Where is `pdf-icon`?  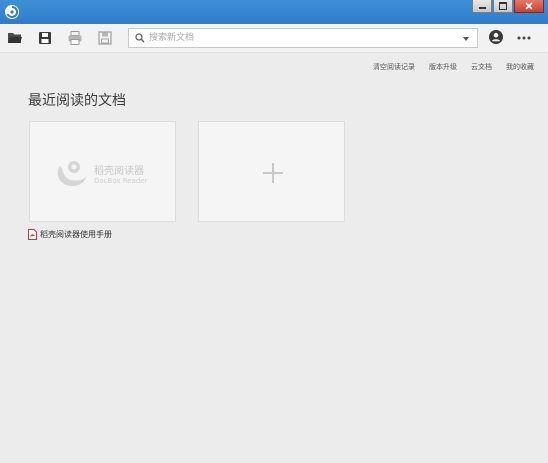 pdf-icon is located at coordinates (32, 234).